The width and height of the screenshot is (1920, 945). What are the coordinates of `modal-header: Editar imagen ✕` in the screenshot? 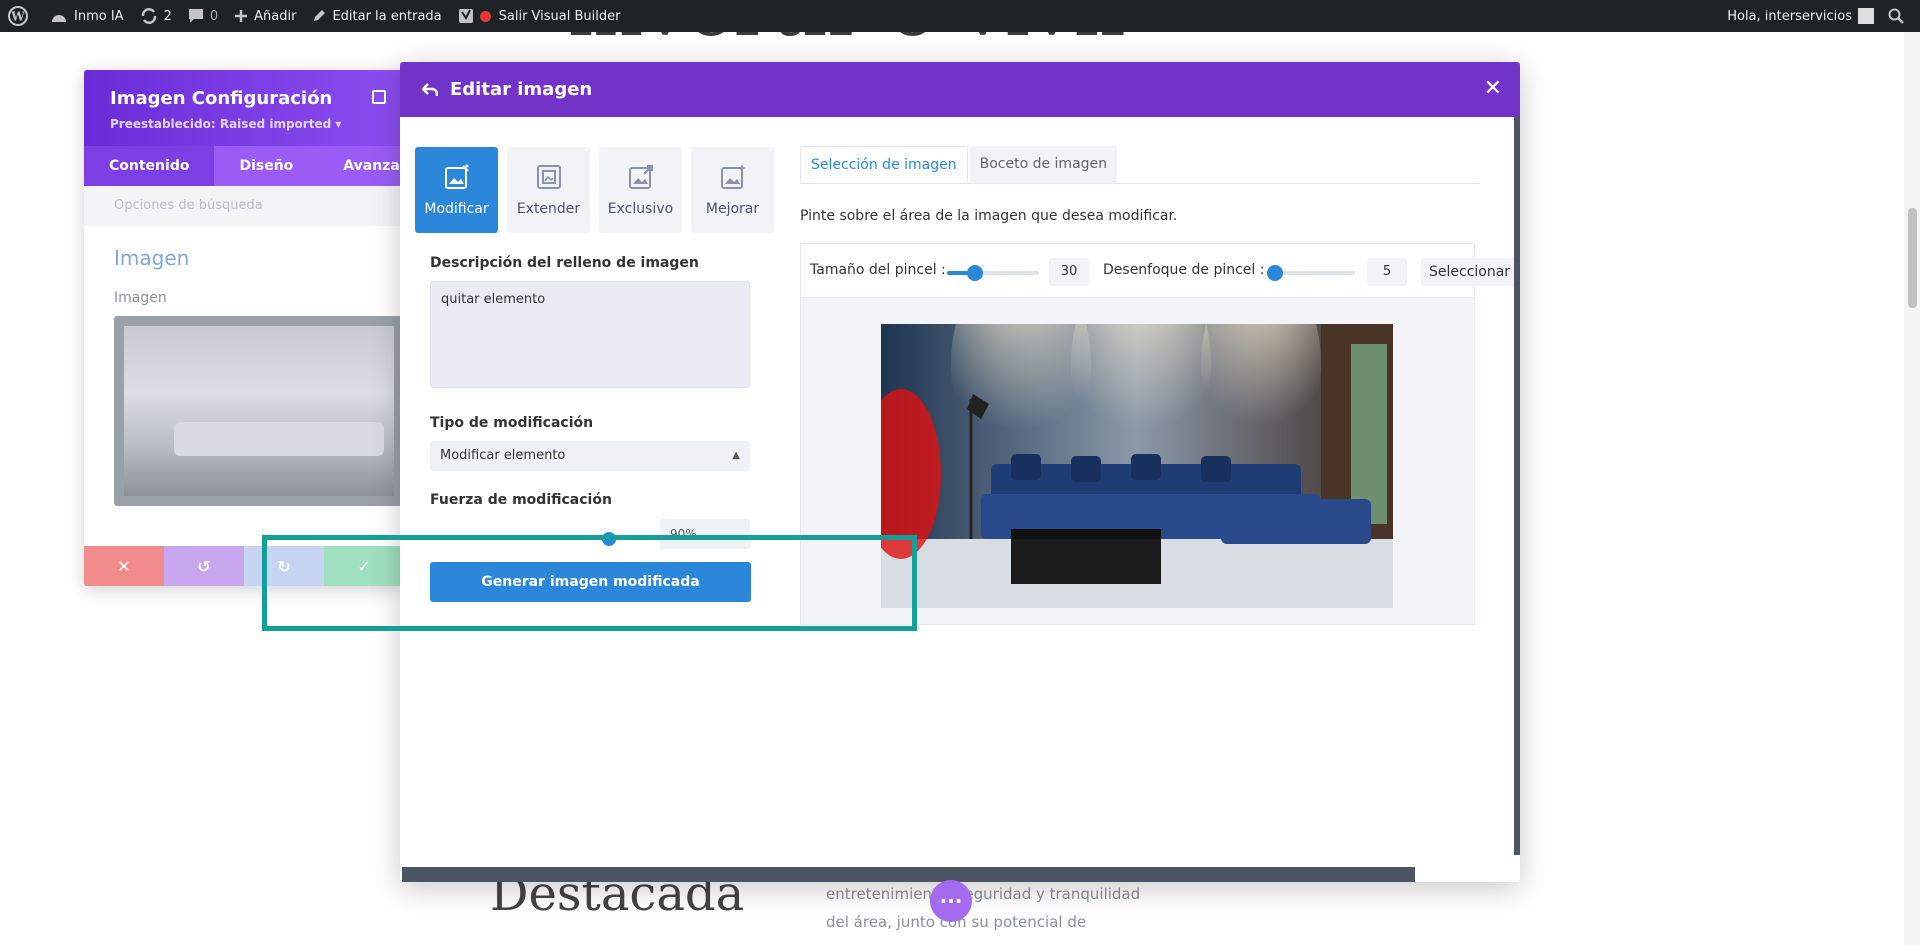 It's located at (960, 89).